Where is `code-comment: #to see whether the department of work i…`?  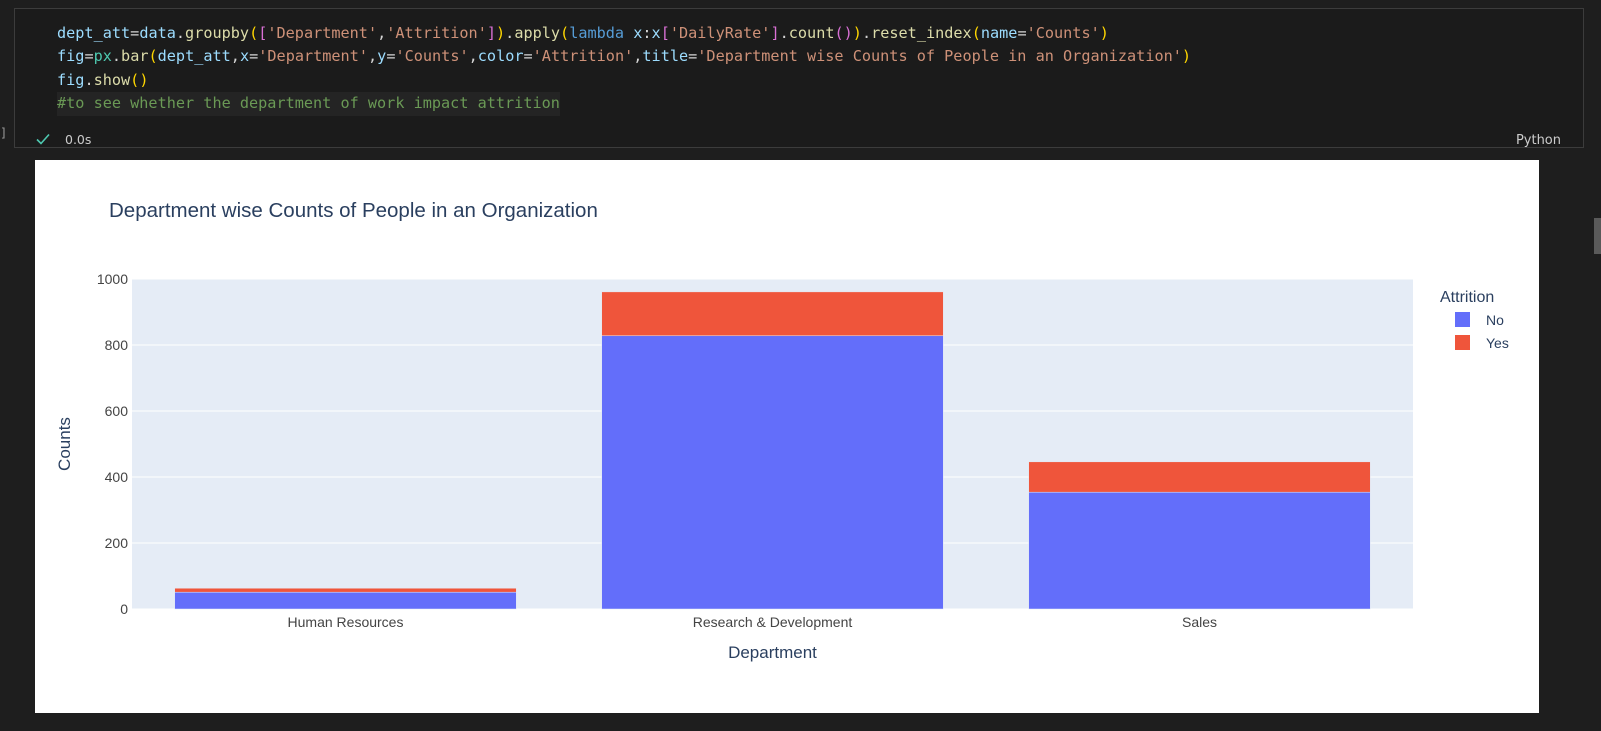
code-comment: #to see whether the department of work i… is located at coordinates (308, 104).